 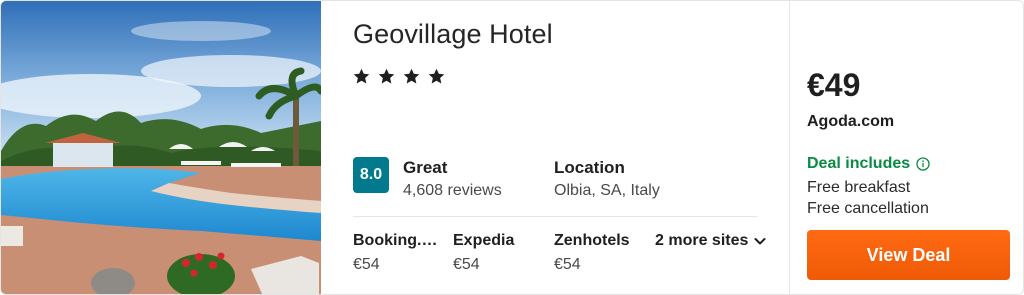 What do you see at coordinates (868, 208) in the screenshot?
I see `perk-cancellation: Free cancellation` at bounding box center [868, 208].